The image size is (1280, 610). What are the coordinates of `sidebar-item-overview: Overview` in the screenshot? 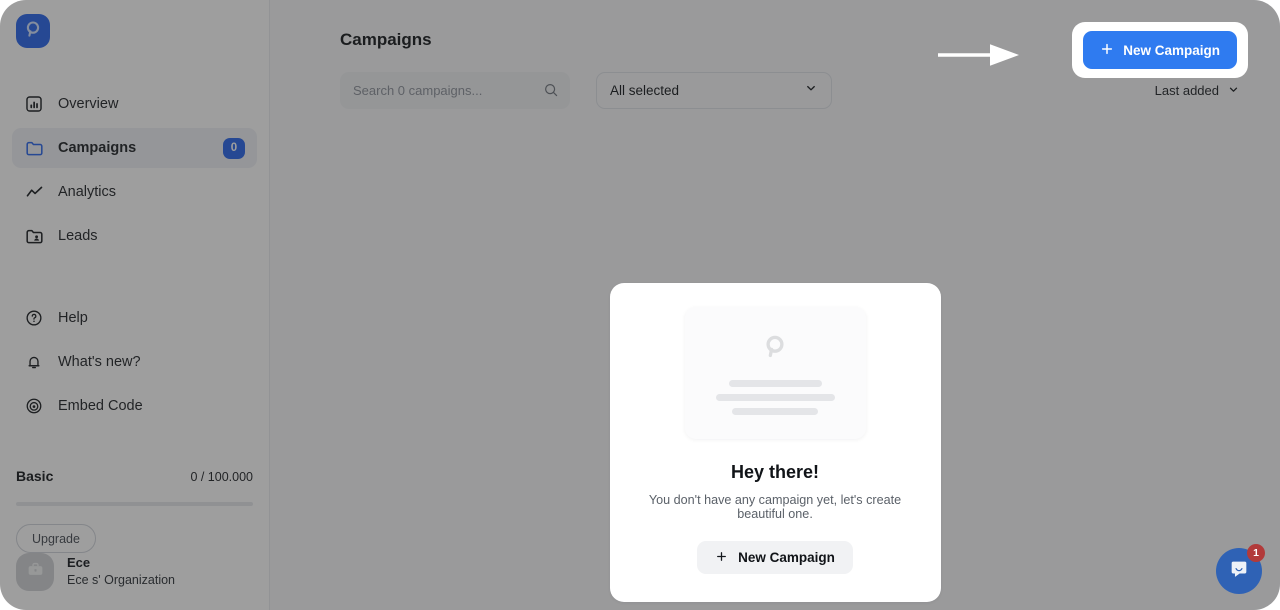 It's located at (134, 104).